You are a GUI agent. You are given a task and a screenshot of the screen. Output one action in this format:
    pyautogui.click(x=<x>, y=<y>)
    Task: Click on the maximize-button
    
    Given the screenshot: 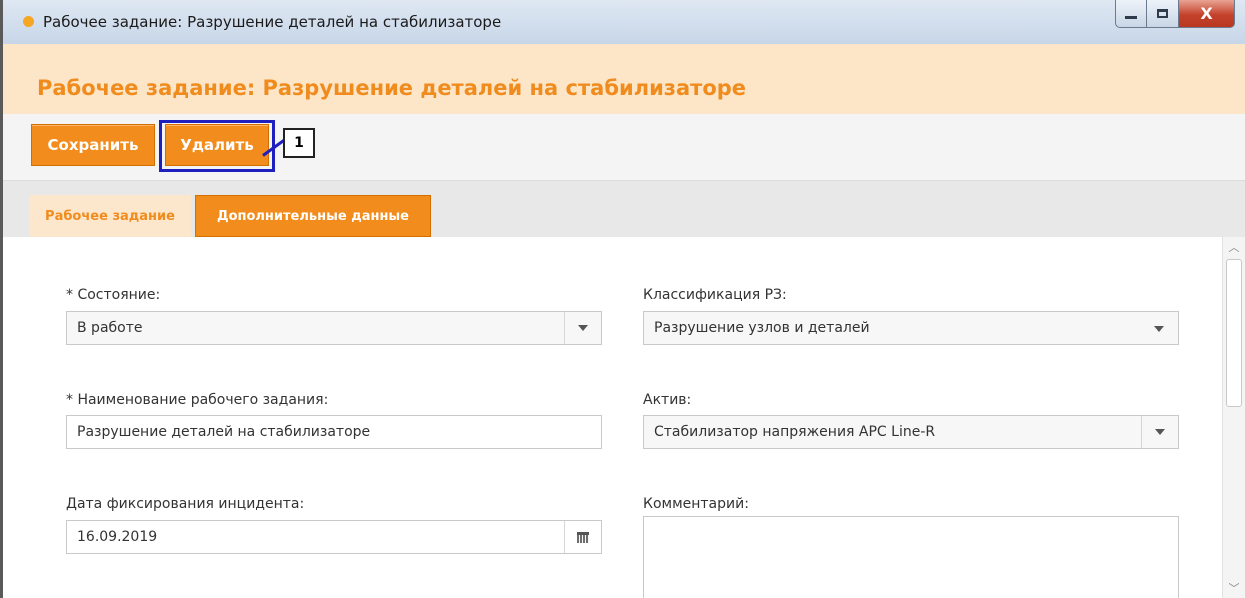 What is the action you would take?
    pyautogui.click(x=1163, y=14)
    